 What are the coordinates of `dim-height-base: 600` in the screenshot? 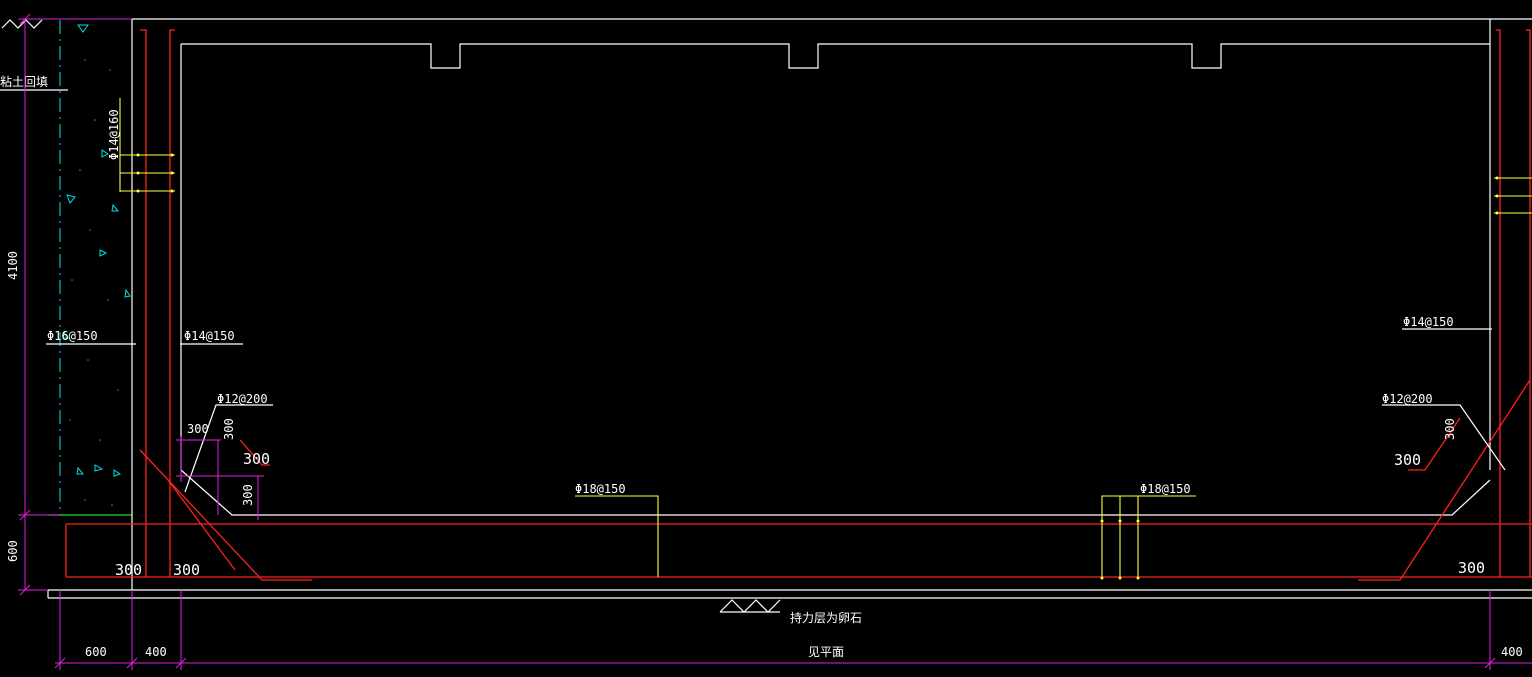 It's located at (13, 551).